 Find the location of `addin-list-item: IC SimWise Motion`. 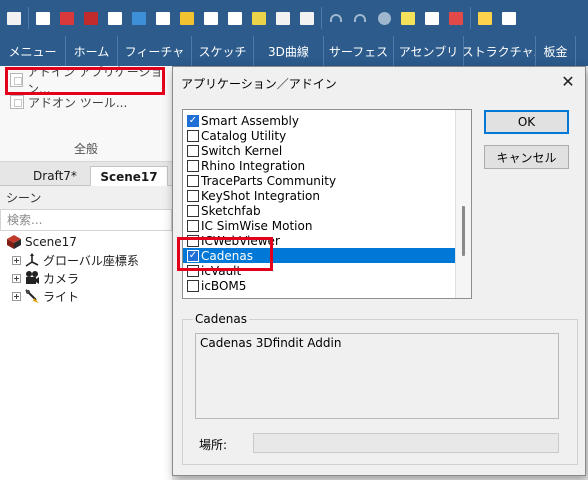

addin-list-item: IC SimWise Motion is located at coordinates (320, 225).